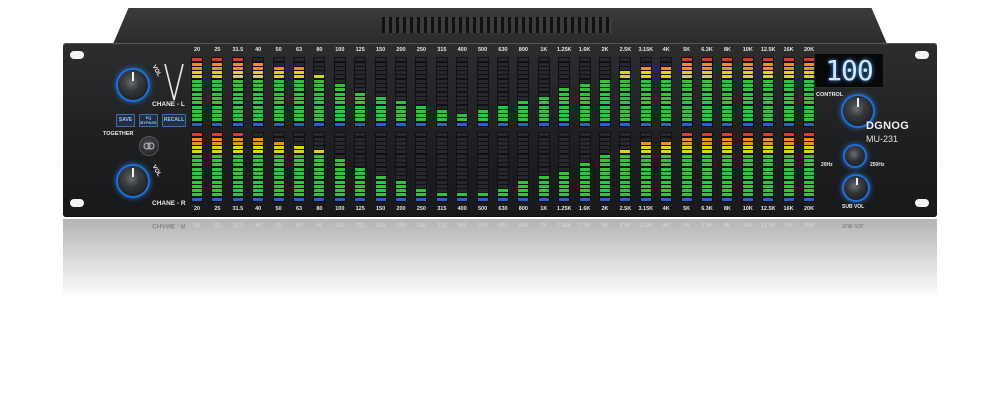 The image size is (1000, 415). I want to click on bypass-button: EQ BYPASS, so click(148, 120).